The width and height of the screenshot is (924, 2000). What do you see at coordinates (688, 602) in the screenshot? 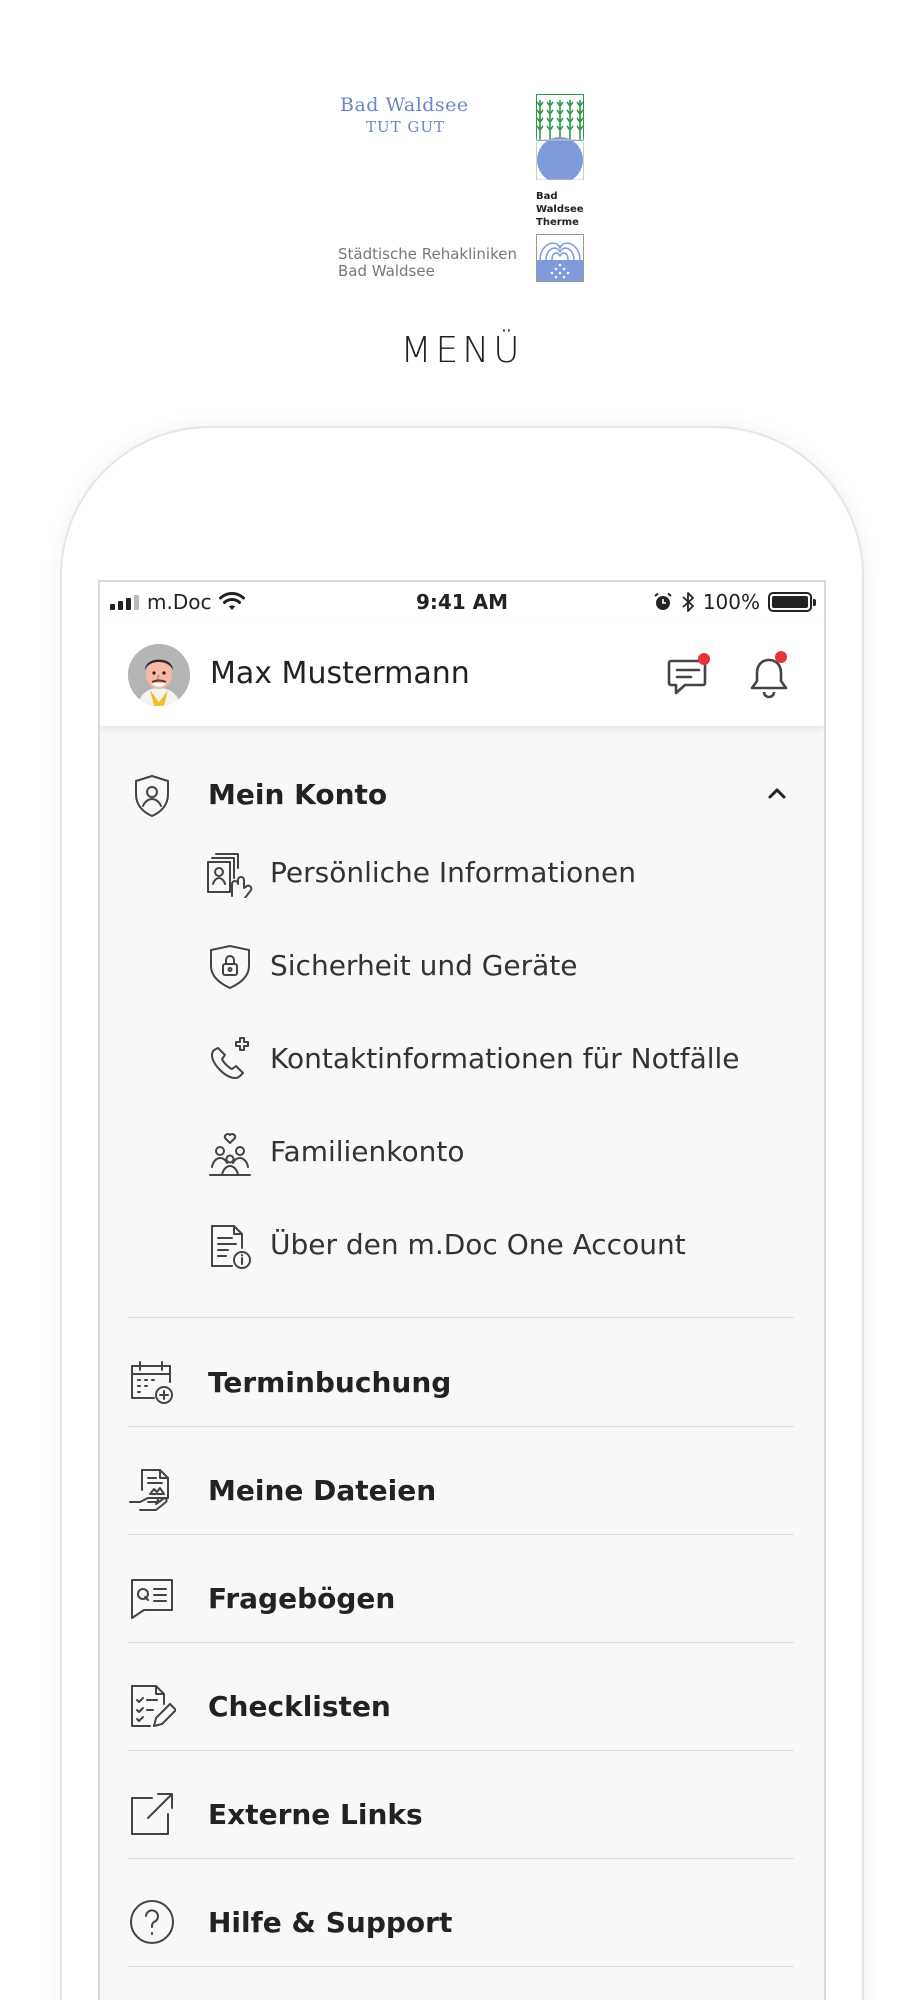
I see `bluetooth-icon` at bounding box center [688, 602].